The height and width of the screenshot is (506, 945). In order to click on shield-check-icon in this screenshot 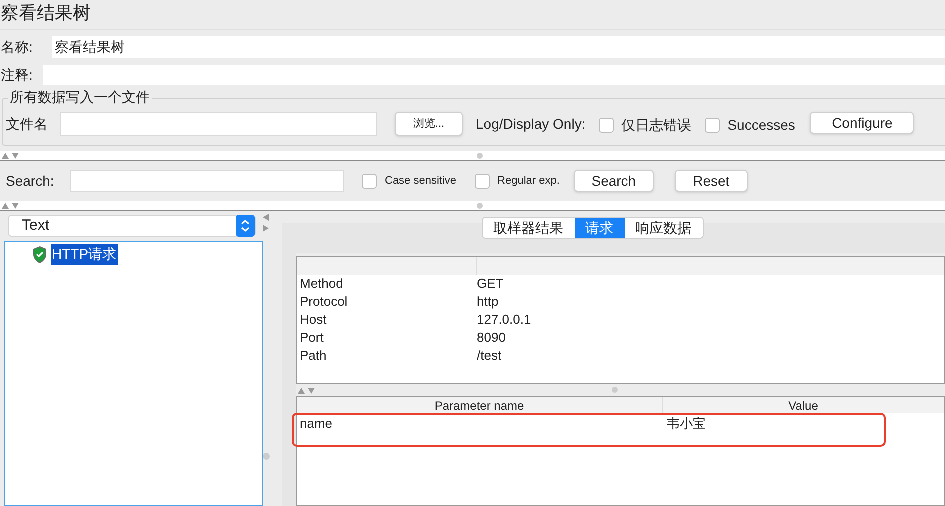, I will do `click(40, 255)`.